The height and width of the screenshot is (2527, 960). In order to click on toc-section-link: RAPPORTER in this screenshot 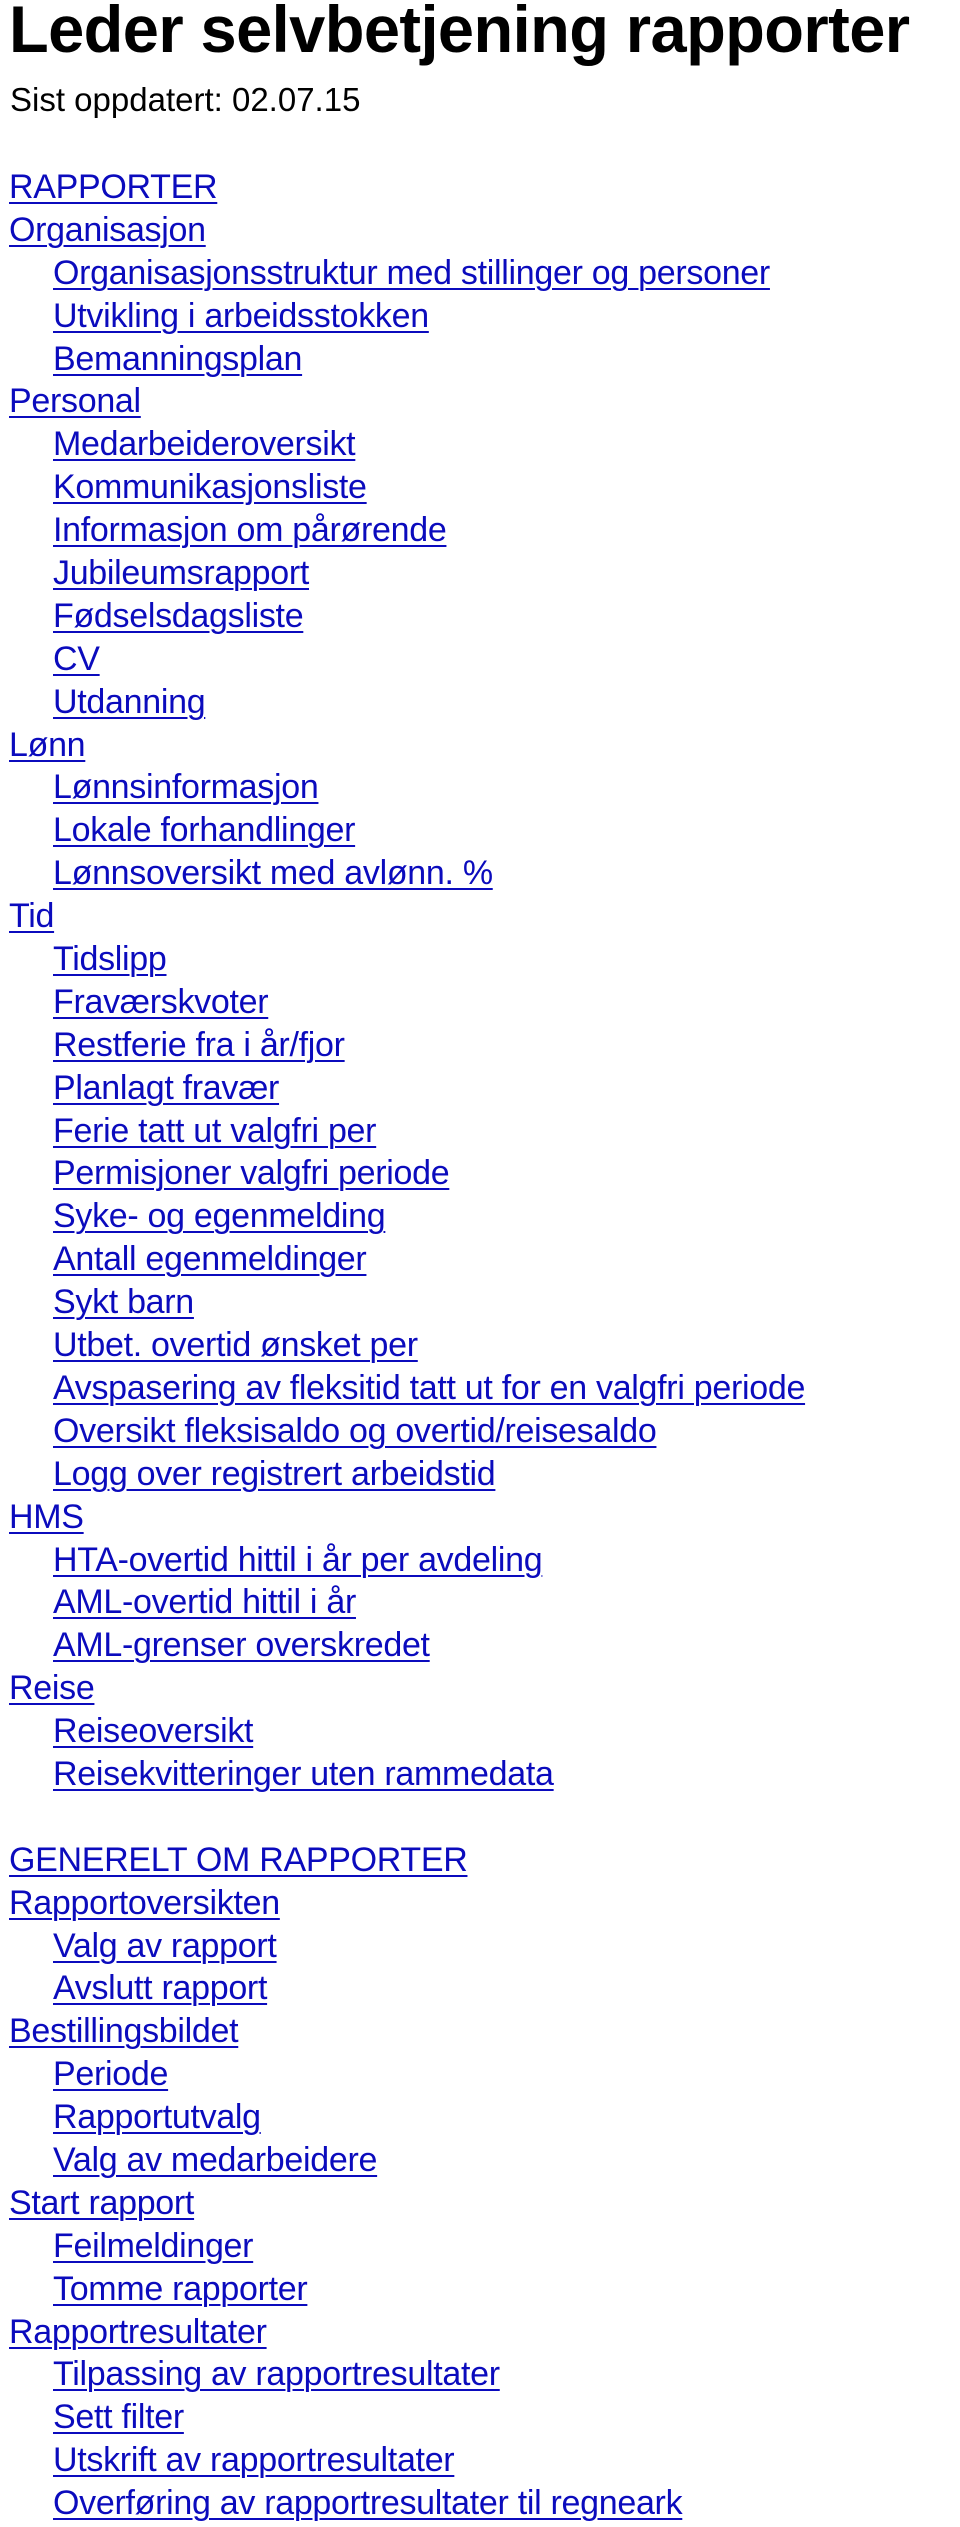, I will do `click(113, 187)`.